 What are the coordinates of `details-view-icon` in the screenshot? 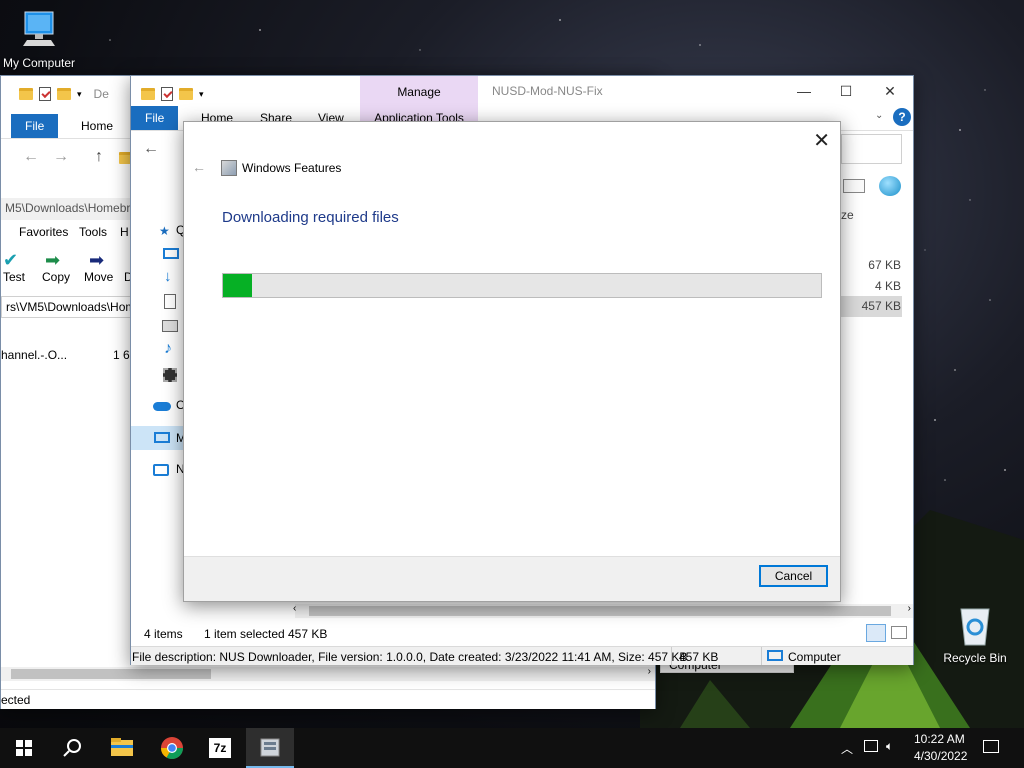 It's located at (876, 633).